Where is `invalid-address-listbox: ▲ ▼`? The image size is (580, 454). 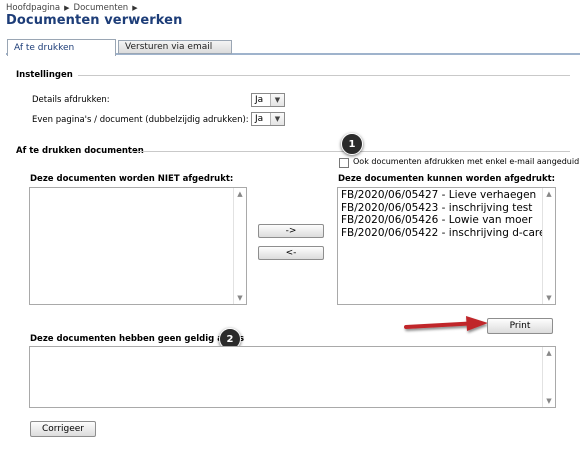
invalid-address-listbox: ▲ ▼ is located at coordinates (292, 377).